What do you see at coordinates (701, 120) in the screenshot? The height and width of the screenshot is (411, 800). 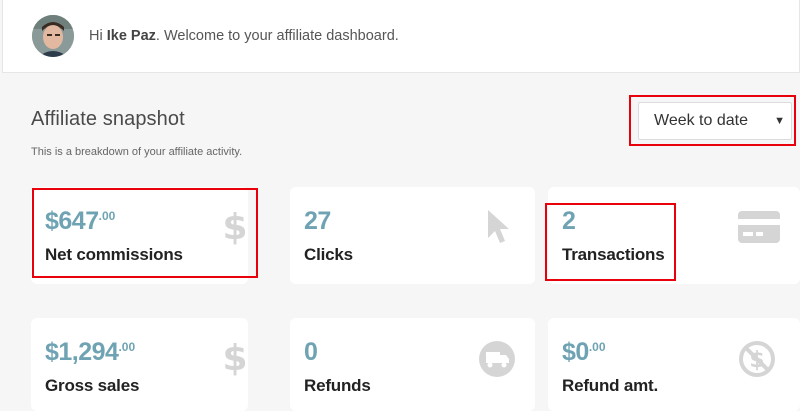 I see `date-range-value: Week to date` at bounding box center [701, 120].